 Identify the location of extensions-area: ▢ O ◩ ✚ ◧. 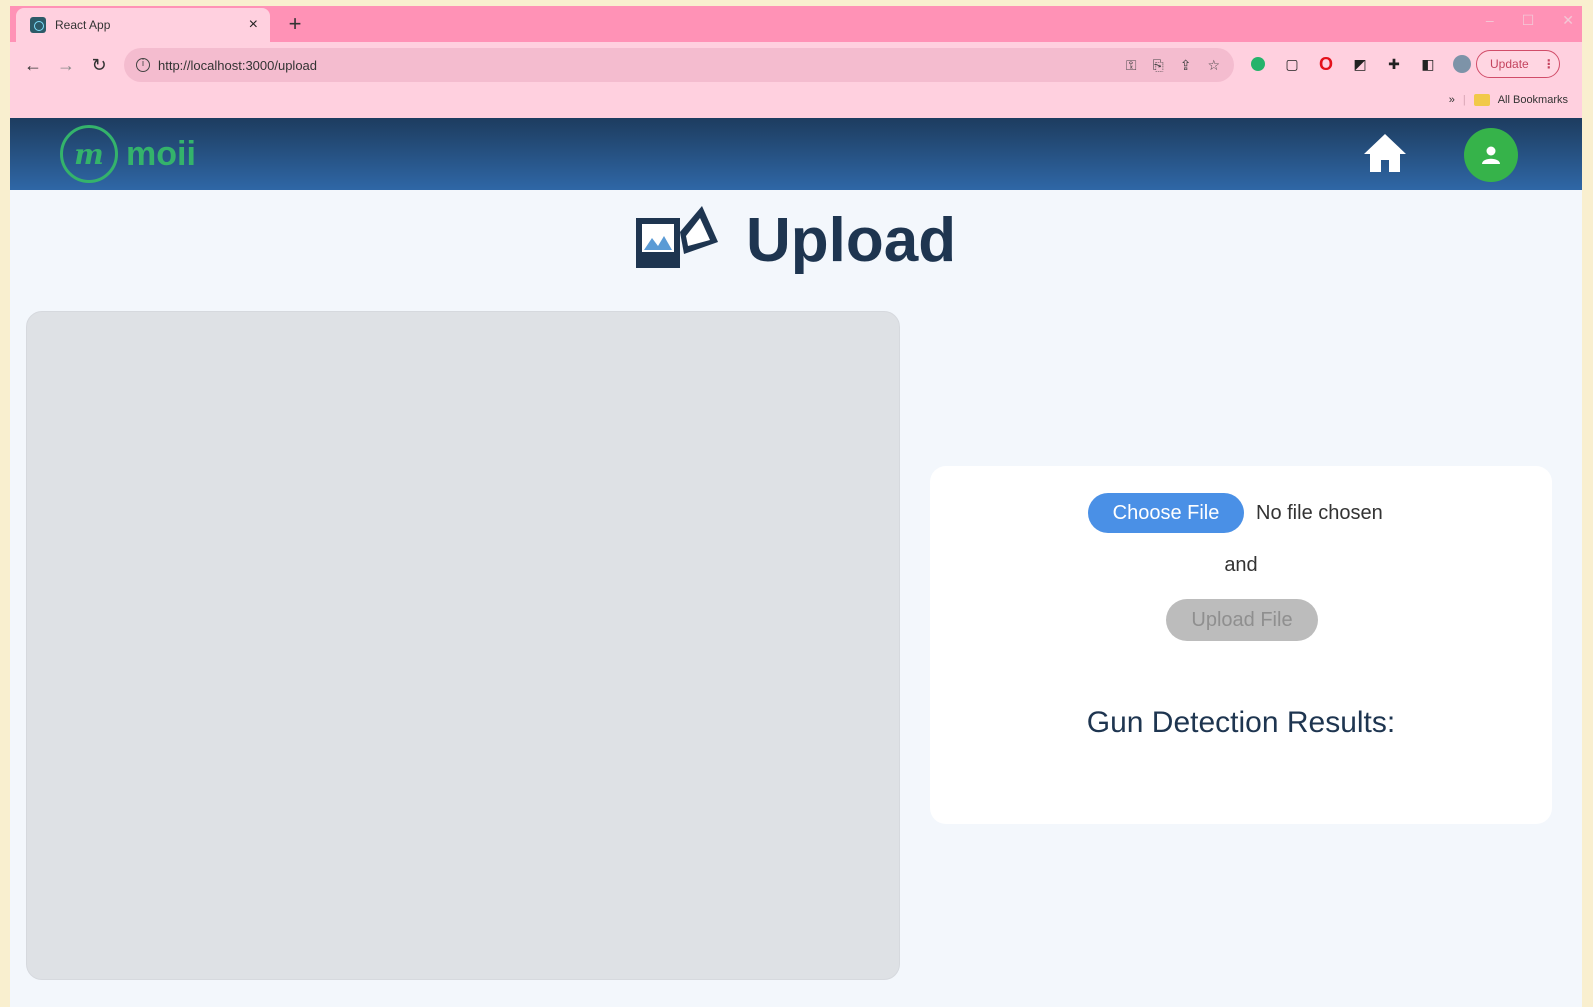
(1360, 64).